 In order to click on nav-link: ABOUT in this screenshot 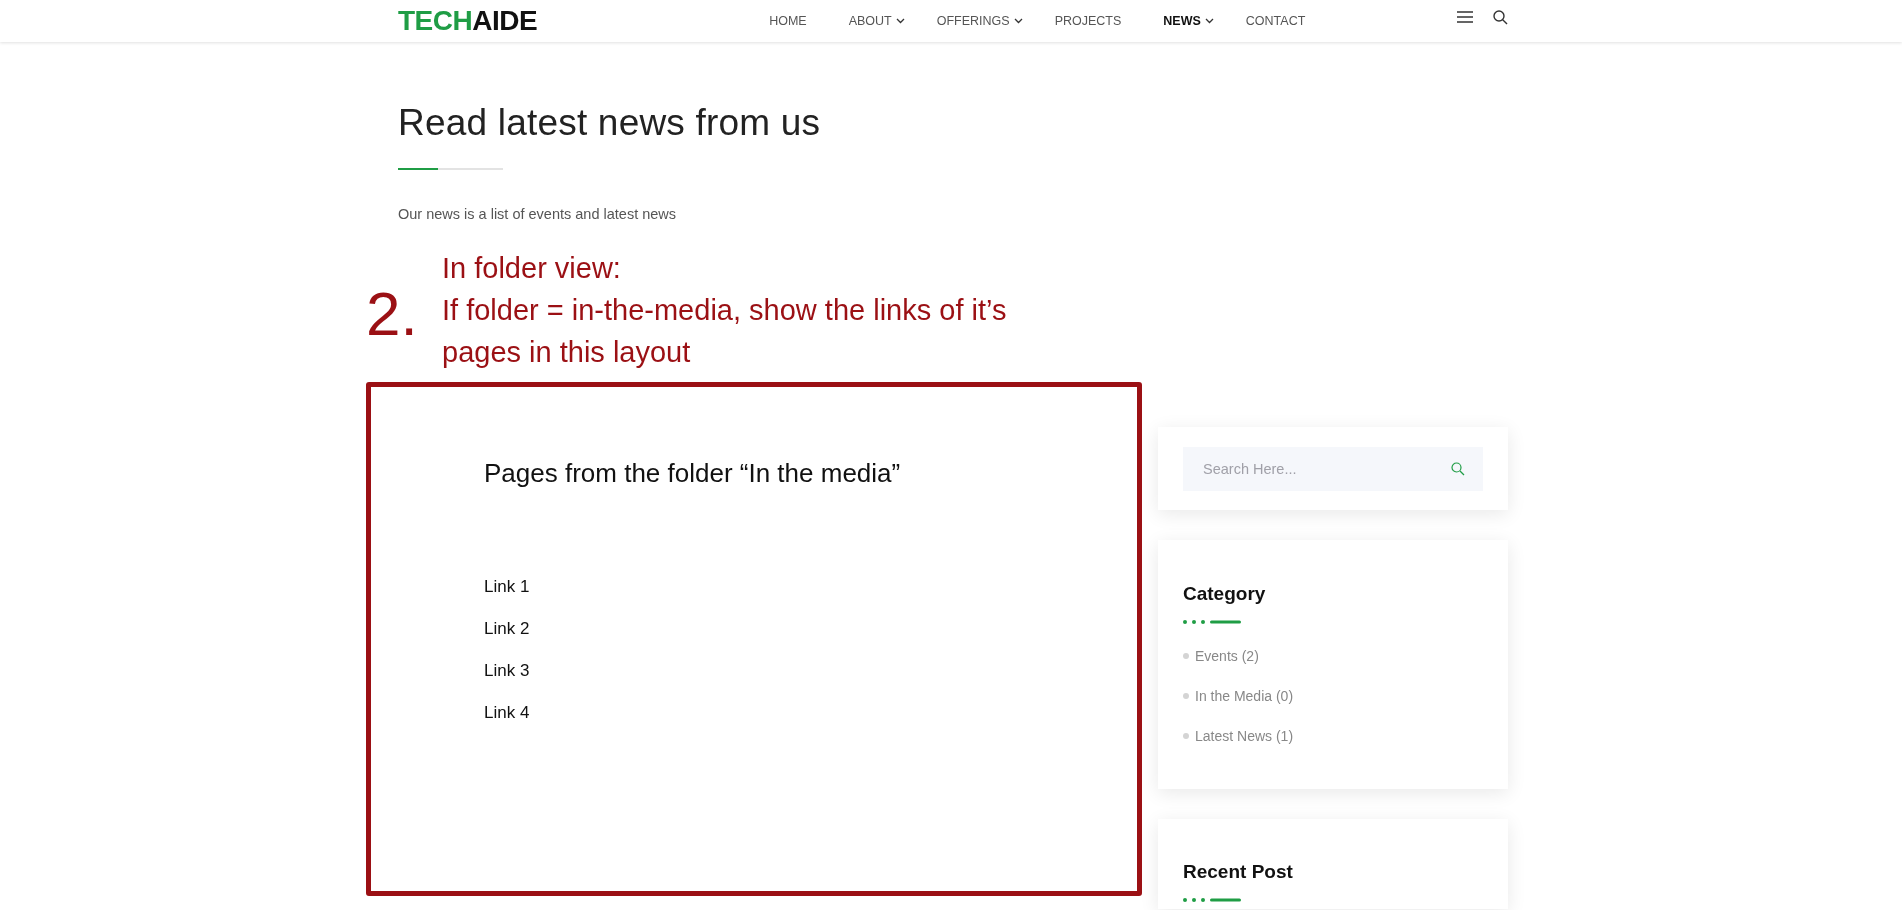, I will do `click(876, 21)`.